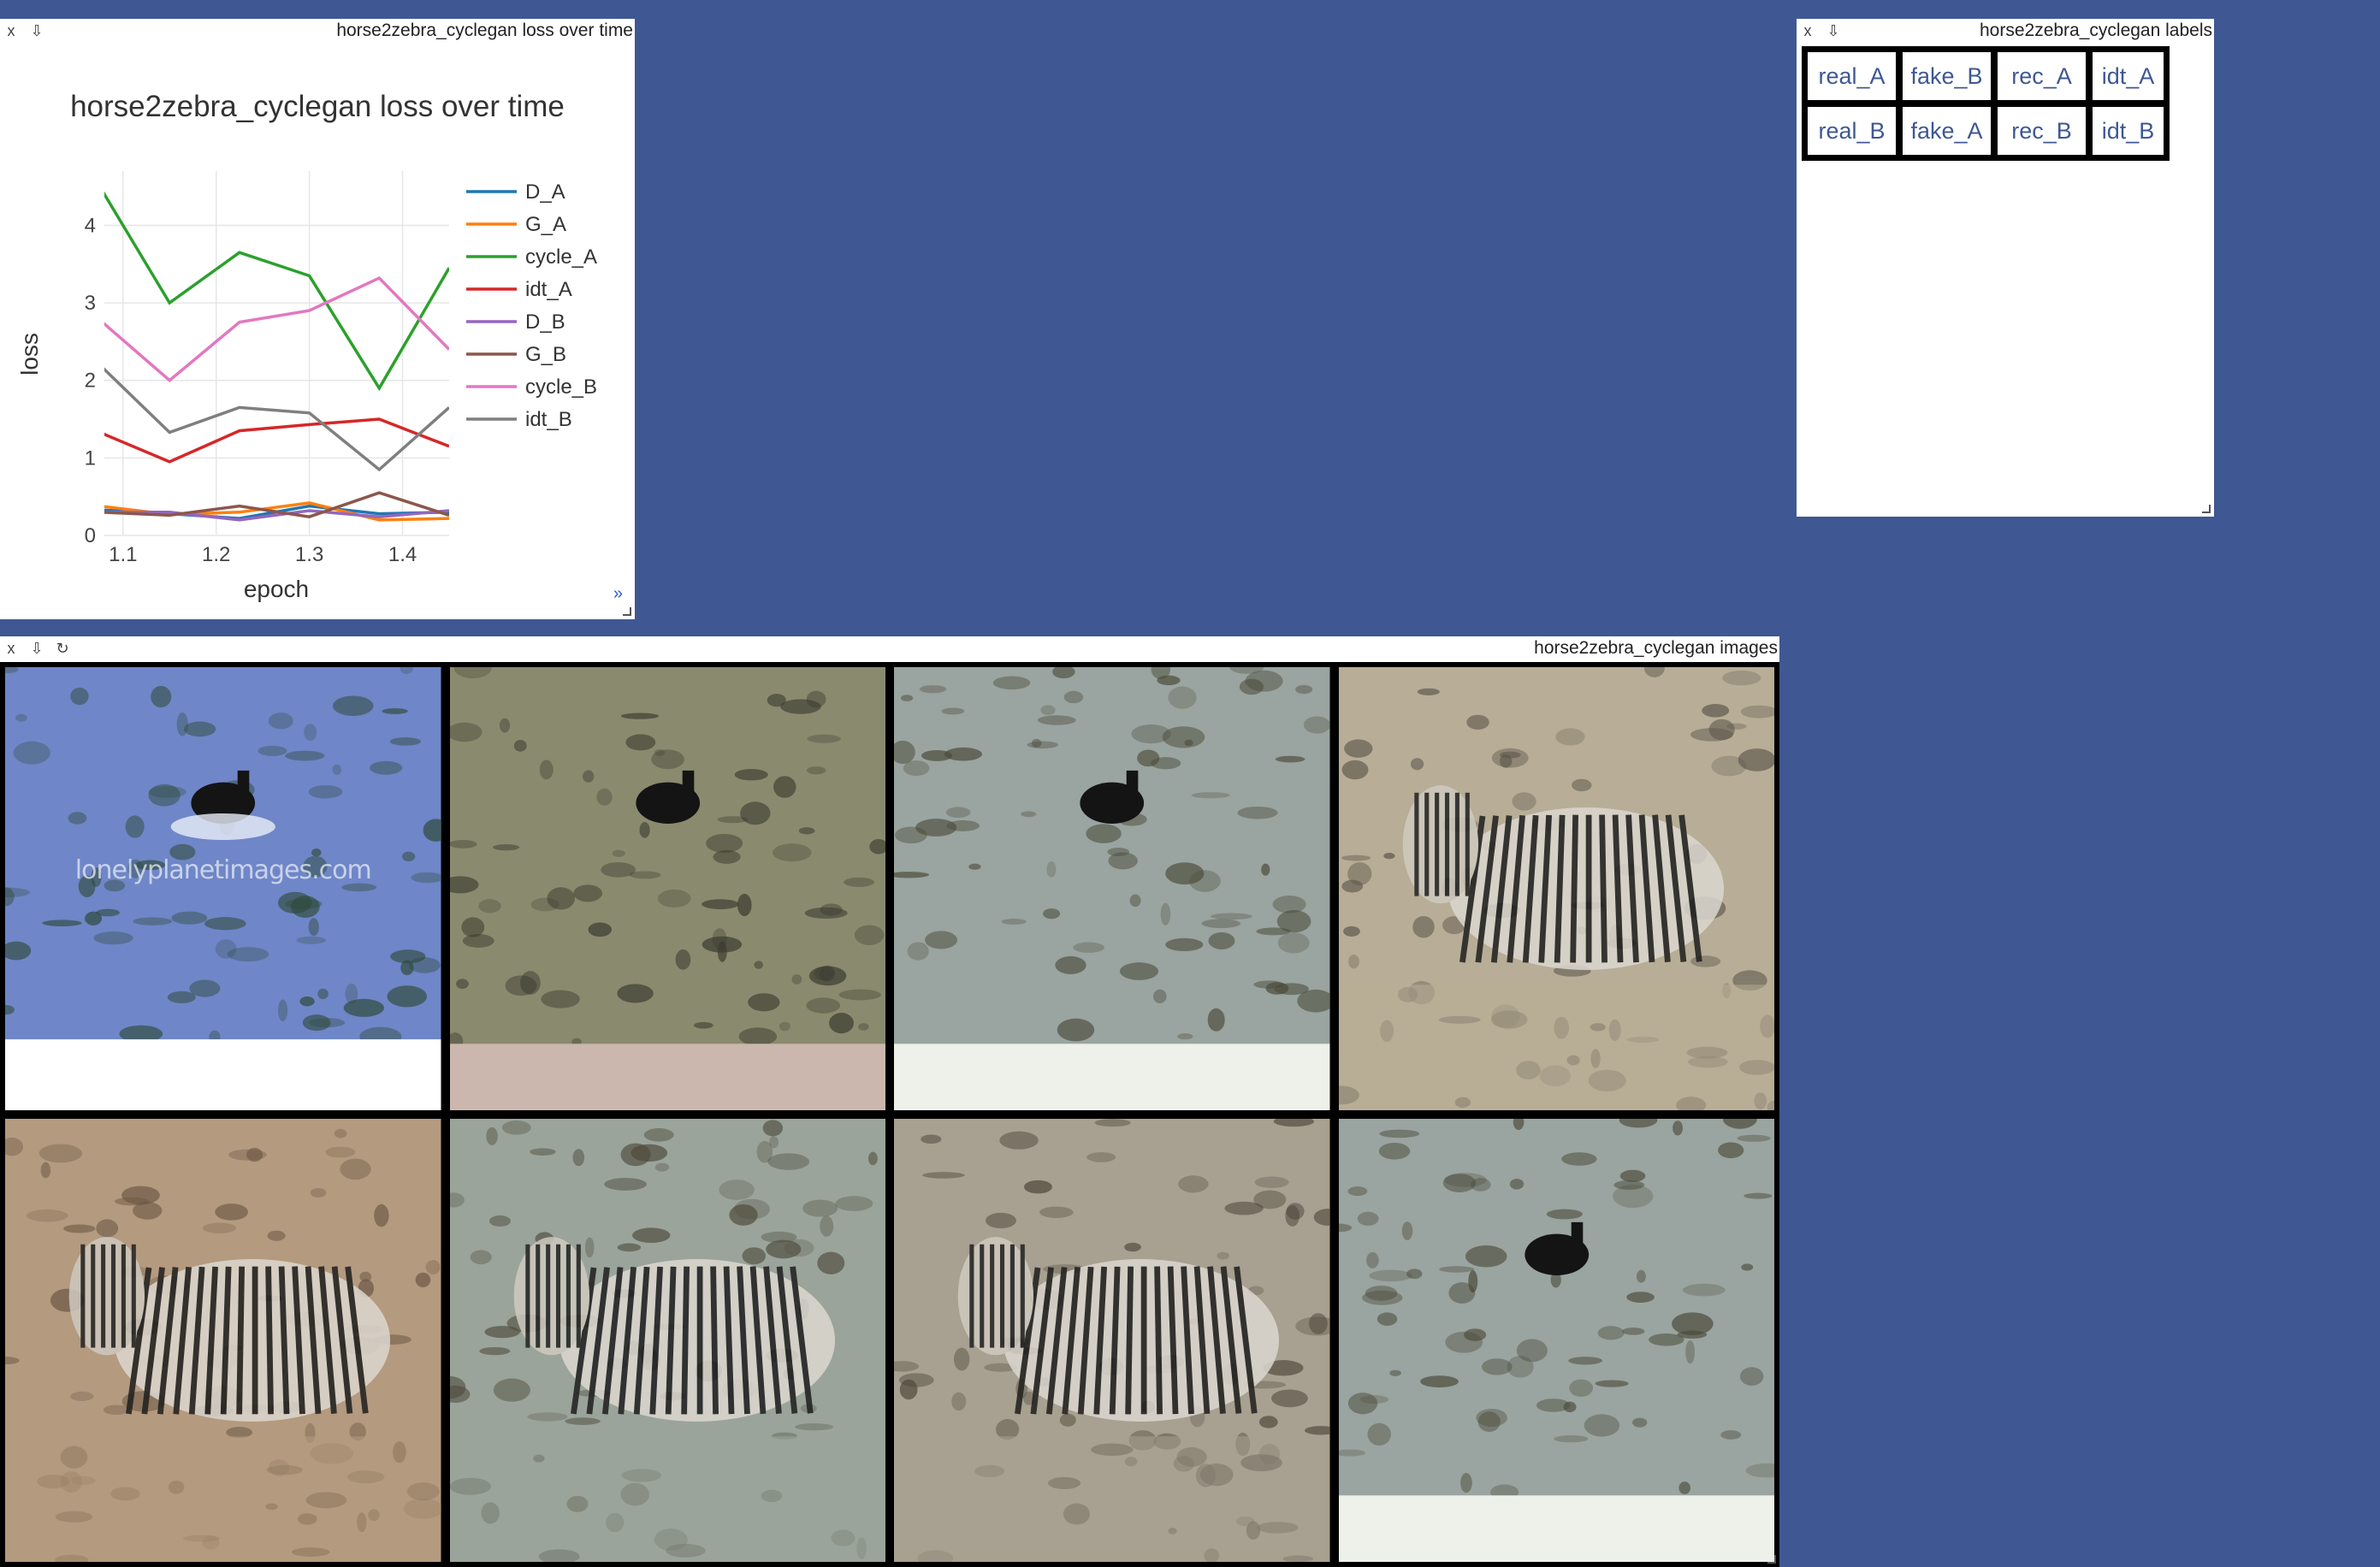  What do you see at coordinates (123, 554) in the screenshot?
I see `x-tick-label: 1.1` at bounding box center [123, 554].